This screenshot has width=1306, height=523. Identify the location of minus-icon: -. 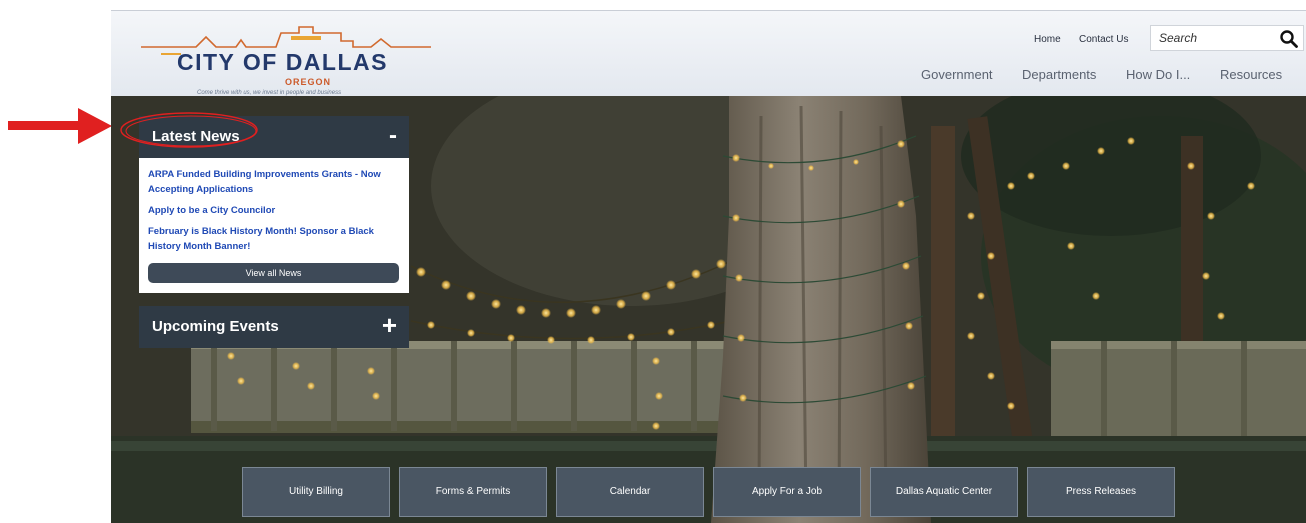
(393, 136).